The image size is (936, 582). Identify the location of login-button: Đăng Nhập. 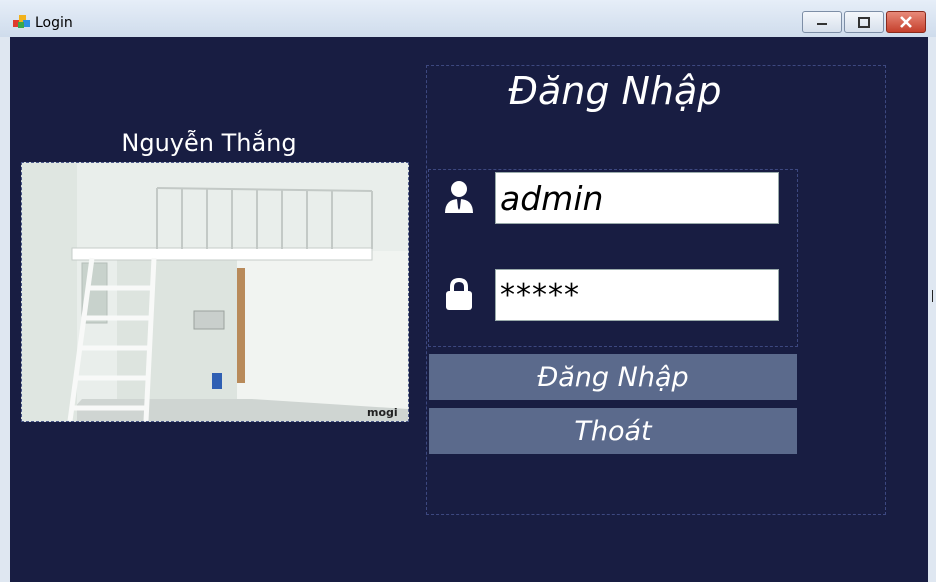
(613, 377).